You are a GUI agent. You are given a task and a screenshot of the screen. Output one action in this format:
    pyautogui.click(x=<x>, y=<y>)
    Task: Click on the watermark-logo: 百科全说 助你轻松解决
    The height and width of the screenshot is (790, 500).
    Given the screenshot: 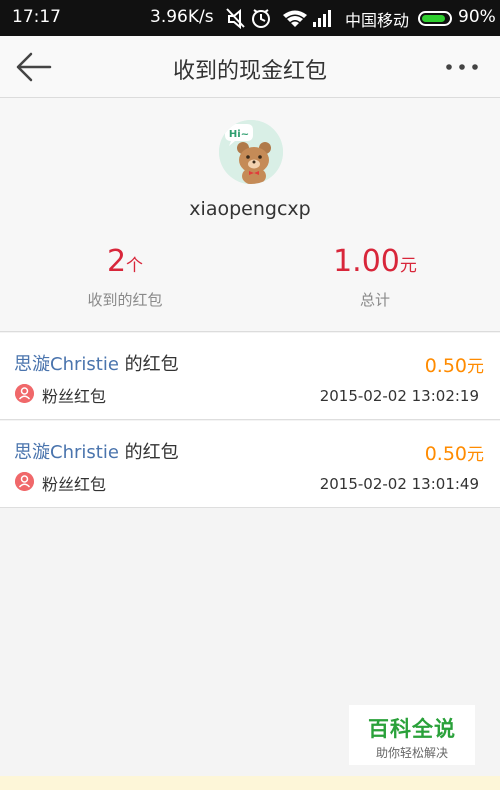 What is the action you would take?
    pyautogui.click(x=412, y=735)
    